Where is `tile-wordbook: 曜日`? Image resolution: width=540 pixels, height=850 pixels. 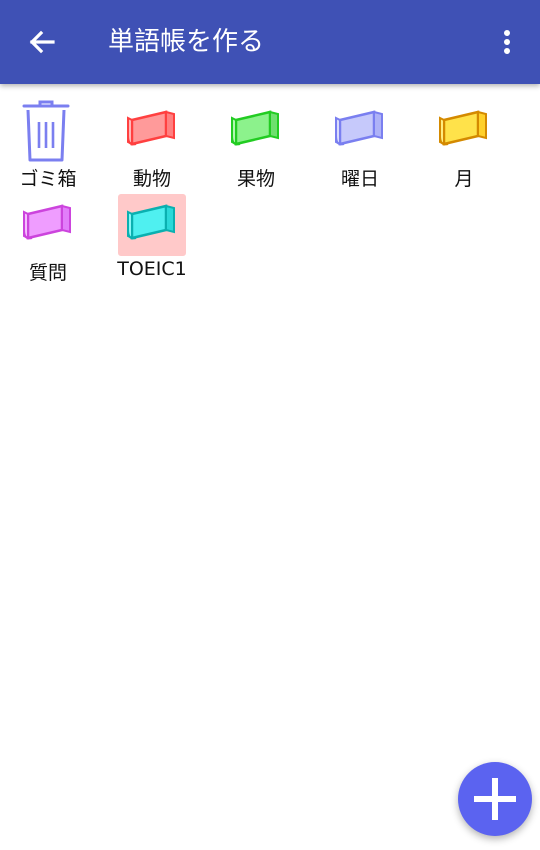
tile-wordbook: 曜日 is located at coordinates (360, 146).